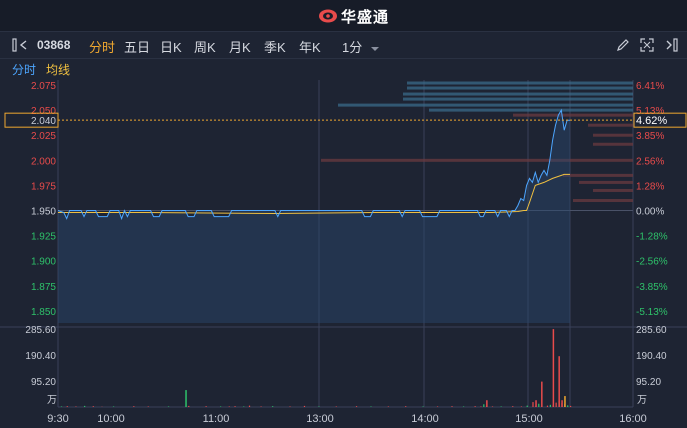 This screenshot has width=687, height=428. Describe the element at coordinates (24, 69) in the screenshot. I see `legend-price-line: 分时` at that location.